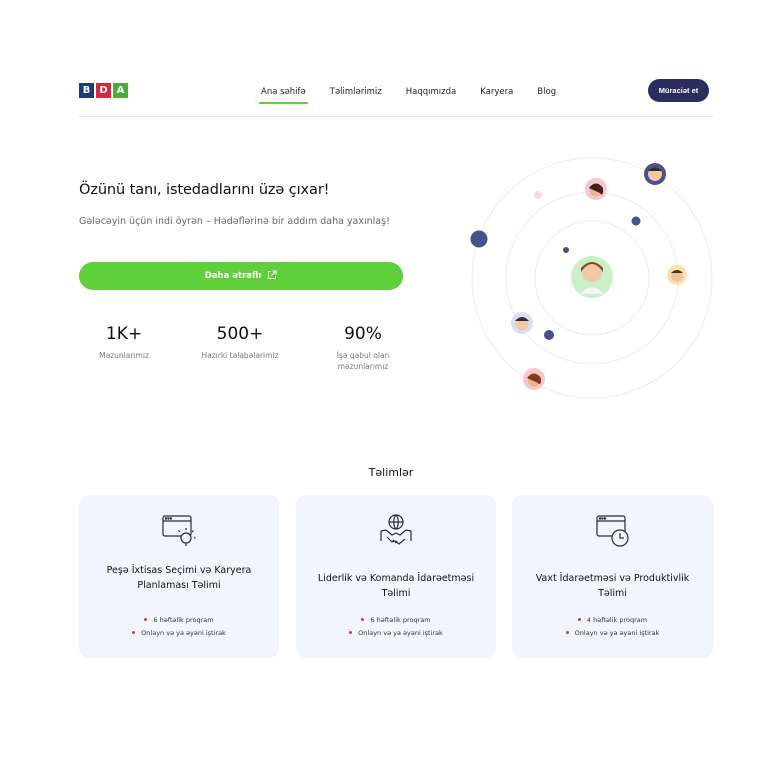  Describe the element at coordinates (396, 586) in the screenshot. I see `training-card-title: Liderlik və Komanda İdarəetməsi Təlimi` at that location.